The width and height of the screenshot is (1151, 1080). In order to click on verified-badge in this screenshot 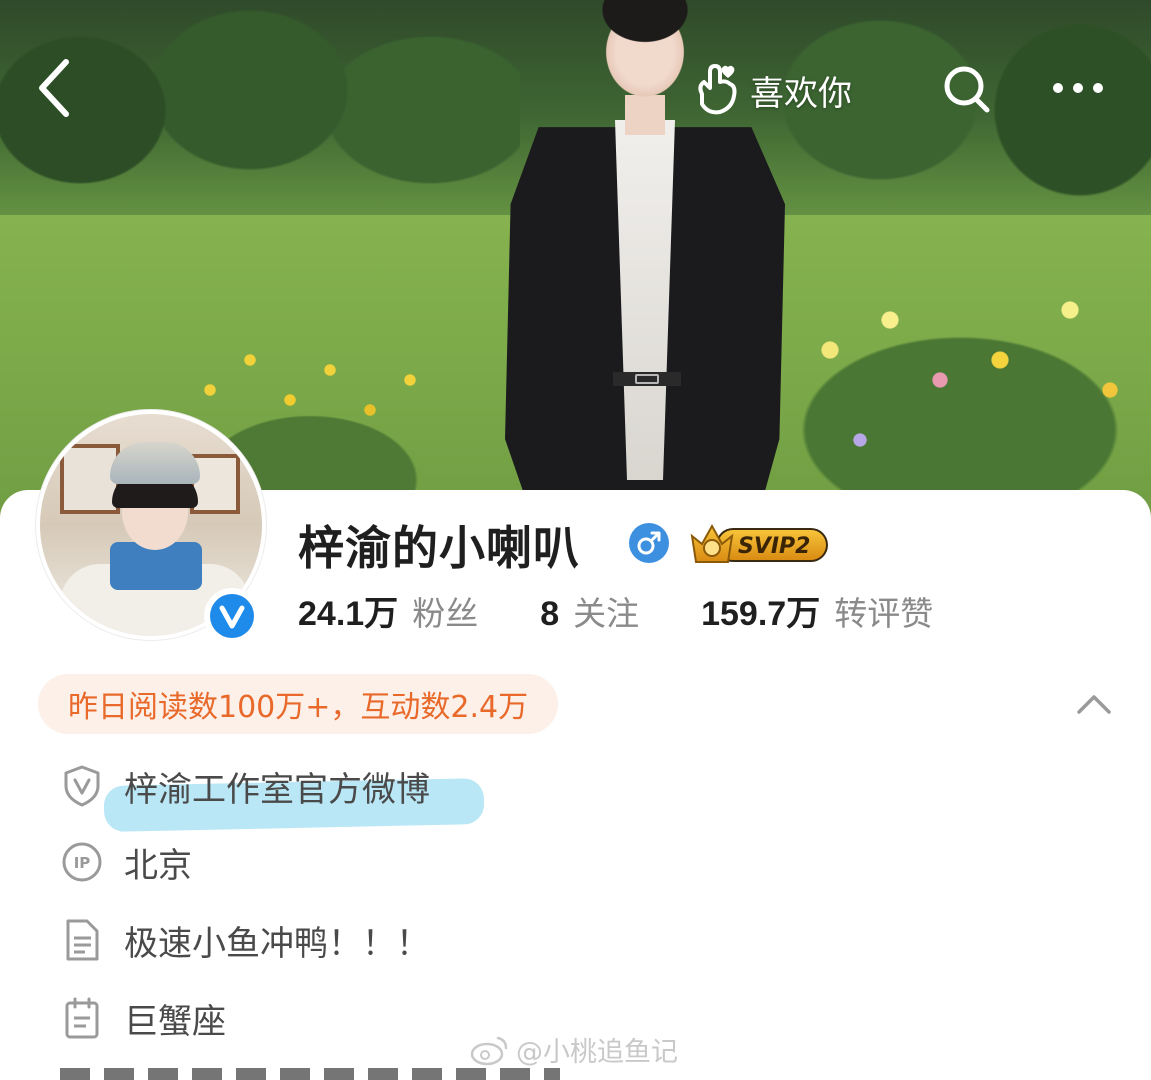, I will do `click(232, 616)`.